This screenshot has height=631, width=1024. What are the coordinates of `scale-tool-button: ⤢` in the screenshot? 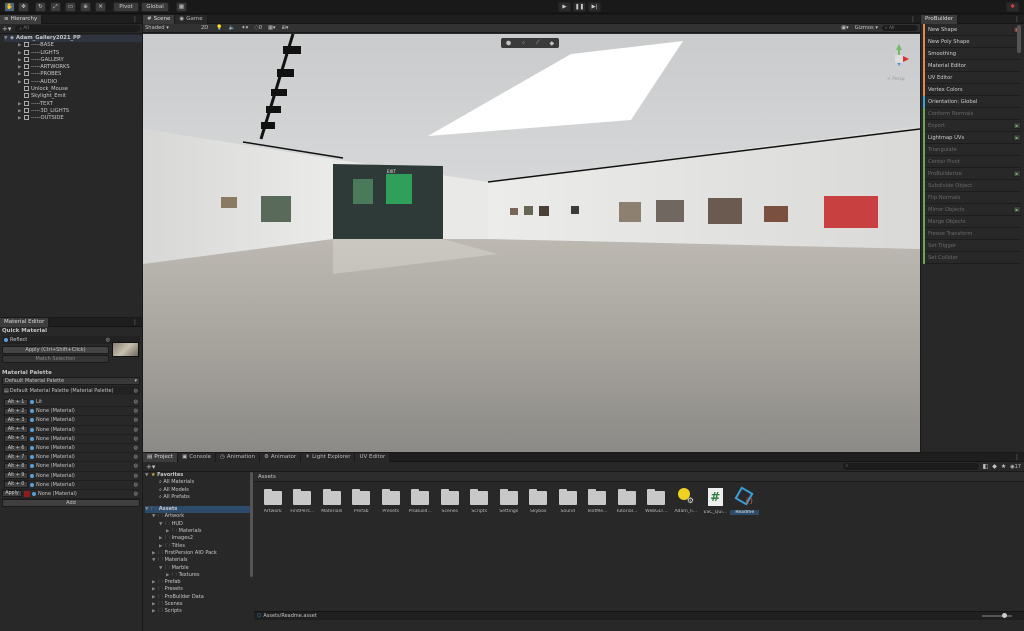 It's located at (55, 7).